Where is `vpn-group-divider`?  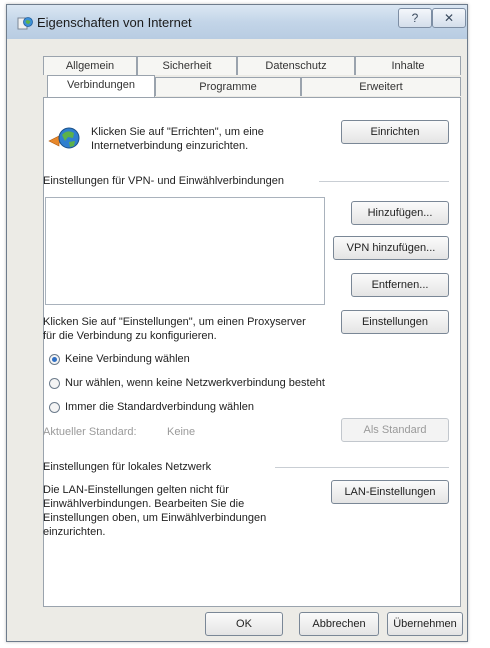 vpn-group-divider is located at coordinates (384, 181).